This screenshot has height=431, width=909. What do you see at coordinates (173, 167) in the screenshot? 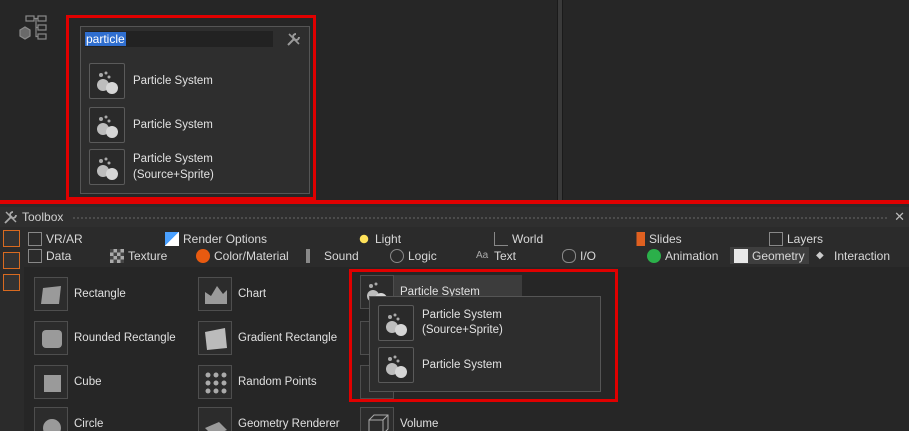
I see `search-result-label: Particle System (Source+Sprite)` at bounding box center [173, 167].